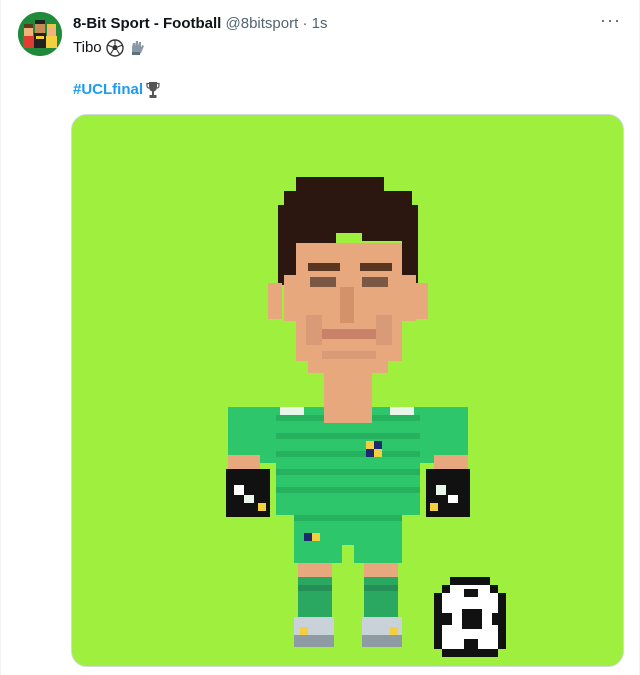 This screenshot has width=640, height=675. I want to click on tweet-text-content: Tibo, so click(87, 47).